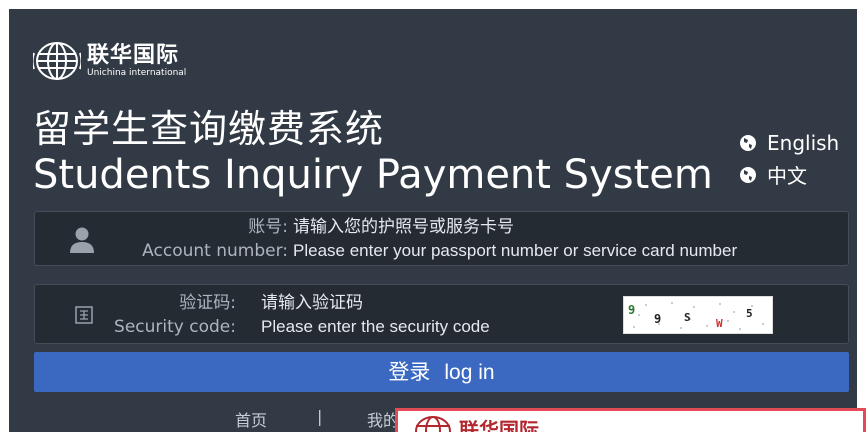 The height and width of the screenshot is (432, 866). I want to click on footer-home-link: 首页, so click(251, 419).